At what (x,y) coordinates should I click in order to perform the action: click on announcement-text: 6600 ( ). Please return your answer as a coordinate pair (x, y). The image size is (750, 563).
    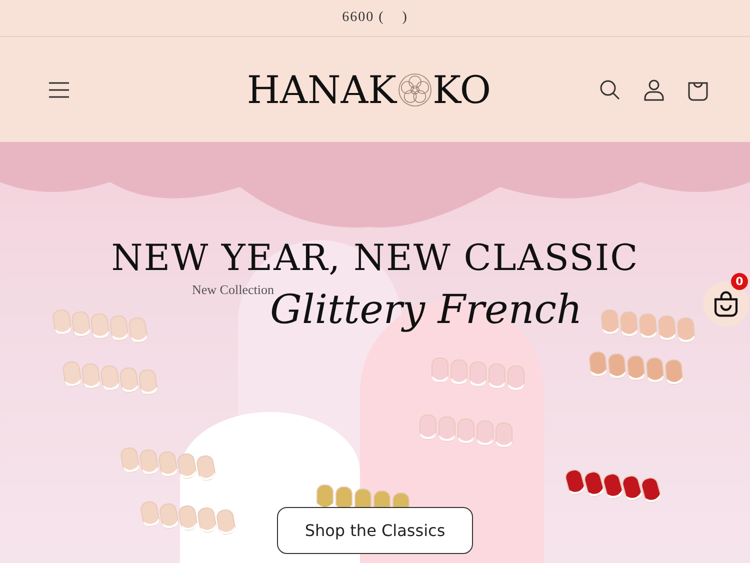
    Looking at the image, I should click on (375, 18).